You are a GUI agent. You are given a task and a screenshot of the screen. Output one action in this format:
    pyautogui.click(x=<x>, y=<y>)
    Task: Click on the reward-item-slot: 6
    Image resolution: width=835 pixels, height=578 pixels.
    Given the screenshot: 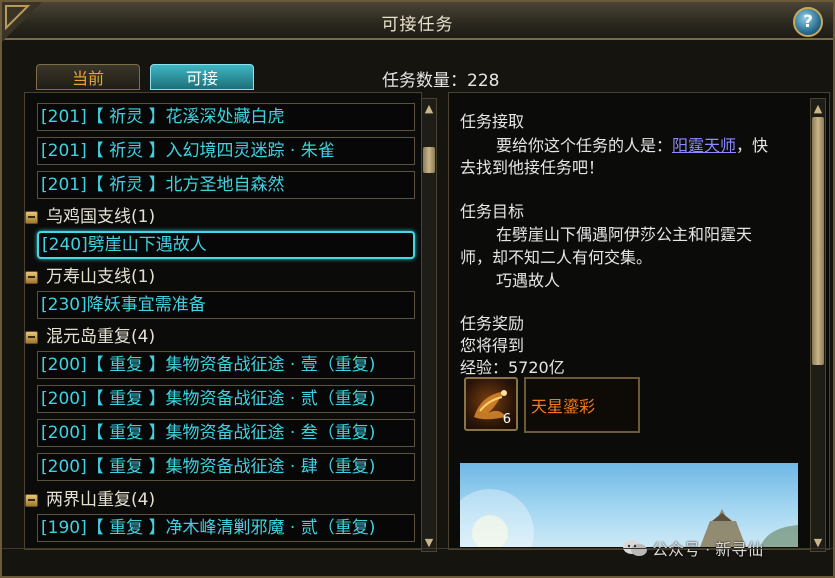 What is the action you would take?
    pyautogui.click(x=491, y=404)
    